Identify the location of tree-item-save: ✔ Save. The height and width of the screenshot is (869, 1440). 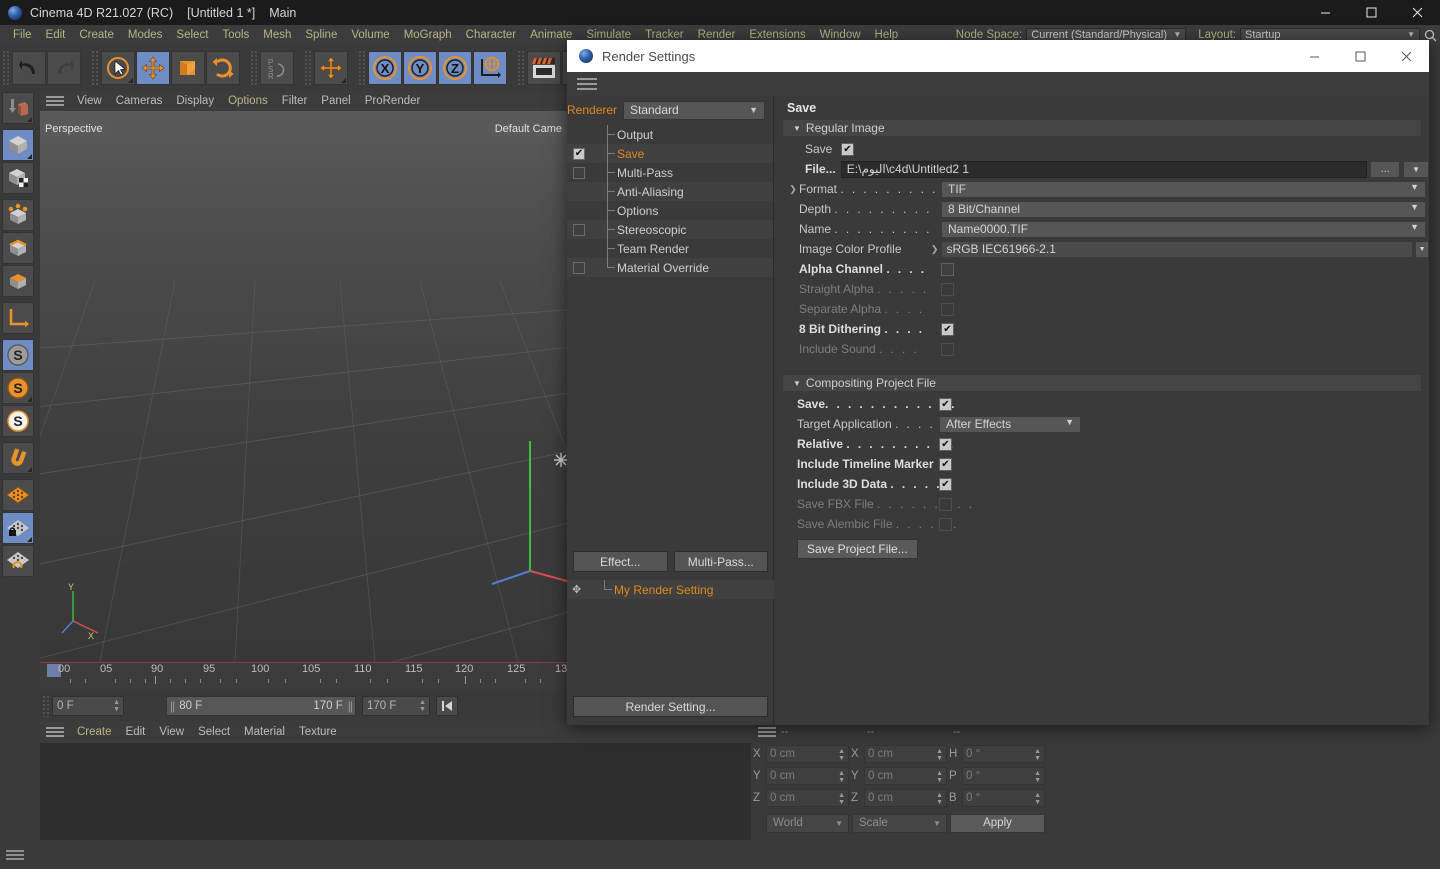
(670, 153).